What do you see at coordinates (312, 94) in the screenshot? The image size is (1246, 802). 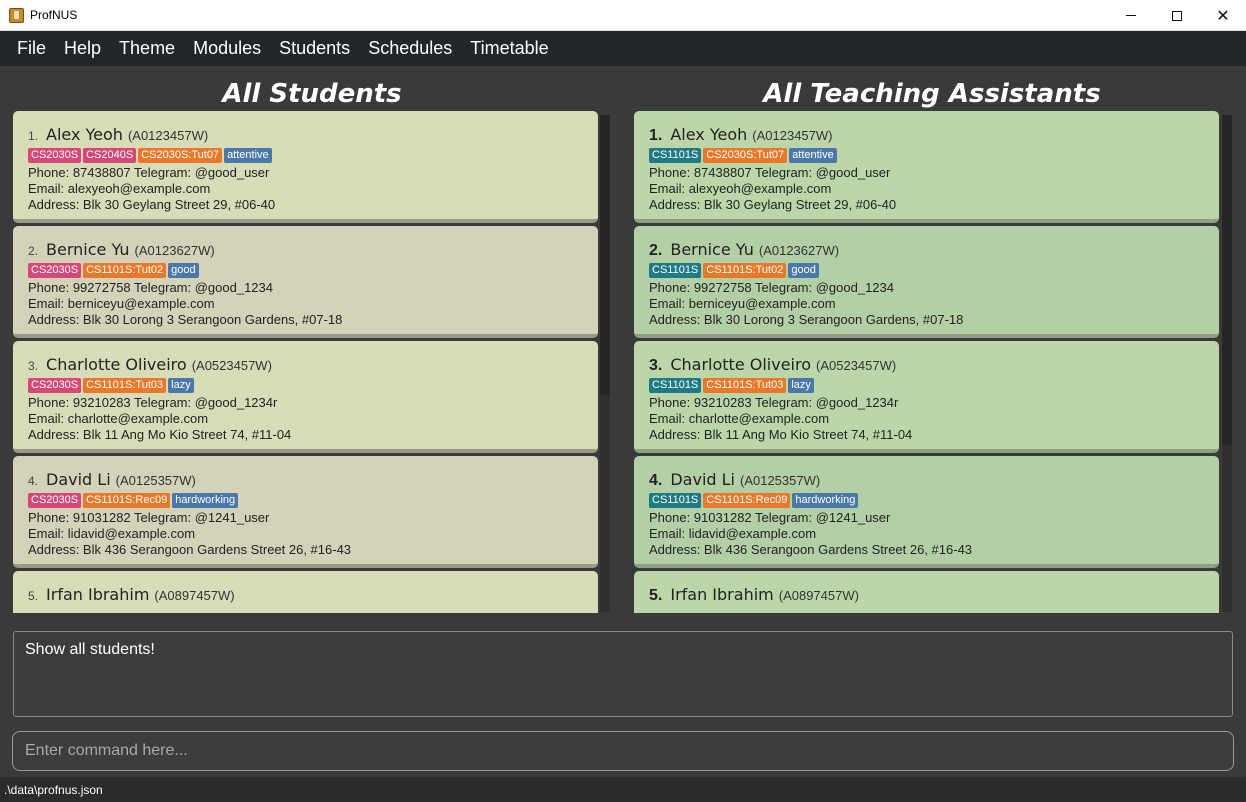 I see `students-panel-title: All Students` at bounding box center [312, 94].